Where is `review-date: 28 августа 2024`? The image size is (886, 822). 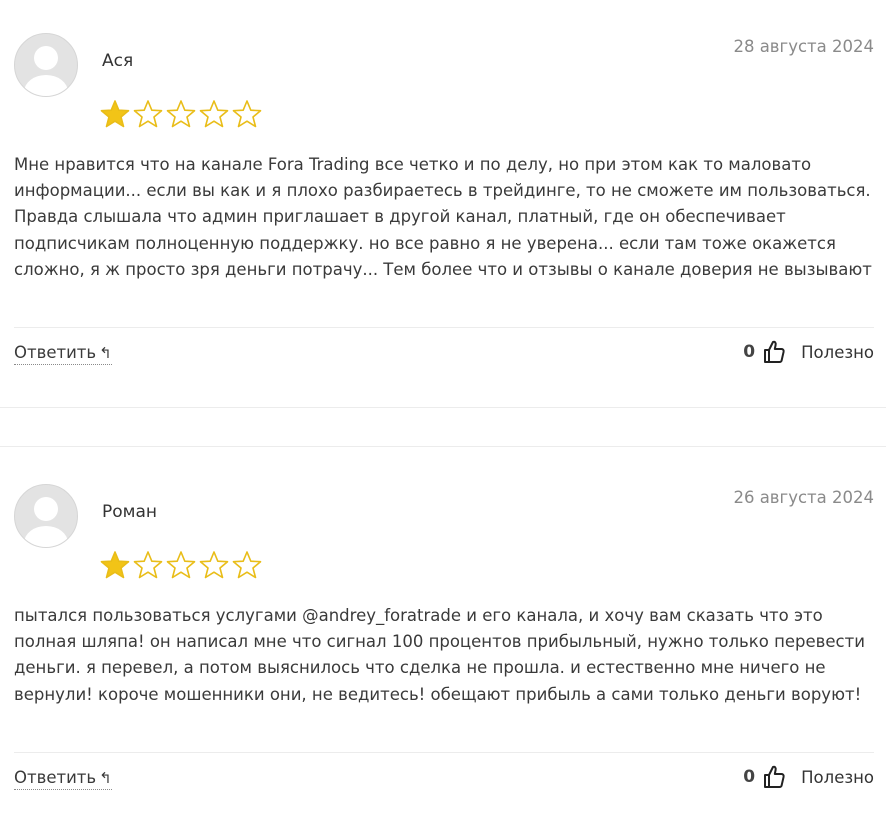 review-date: 28 августа 2024 is located at coordinates (803, 46).